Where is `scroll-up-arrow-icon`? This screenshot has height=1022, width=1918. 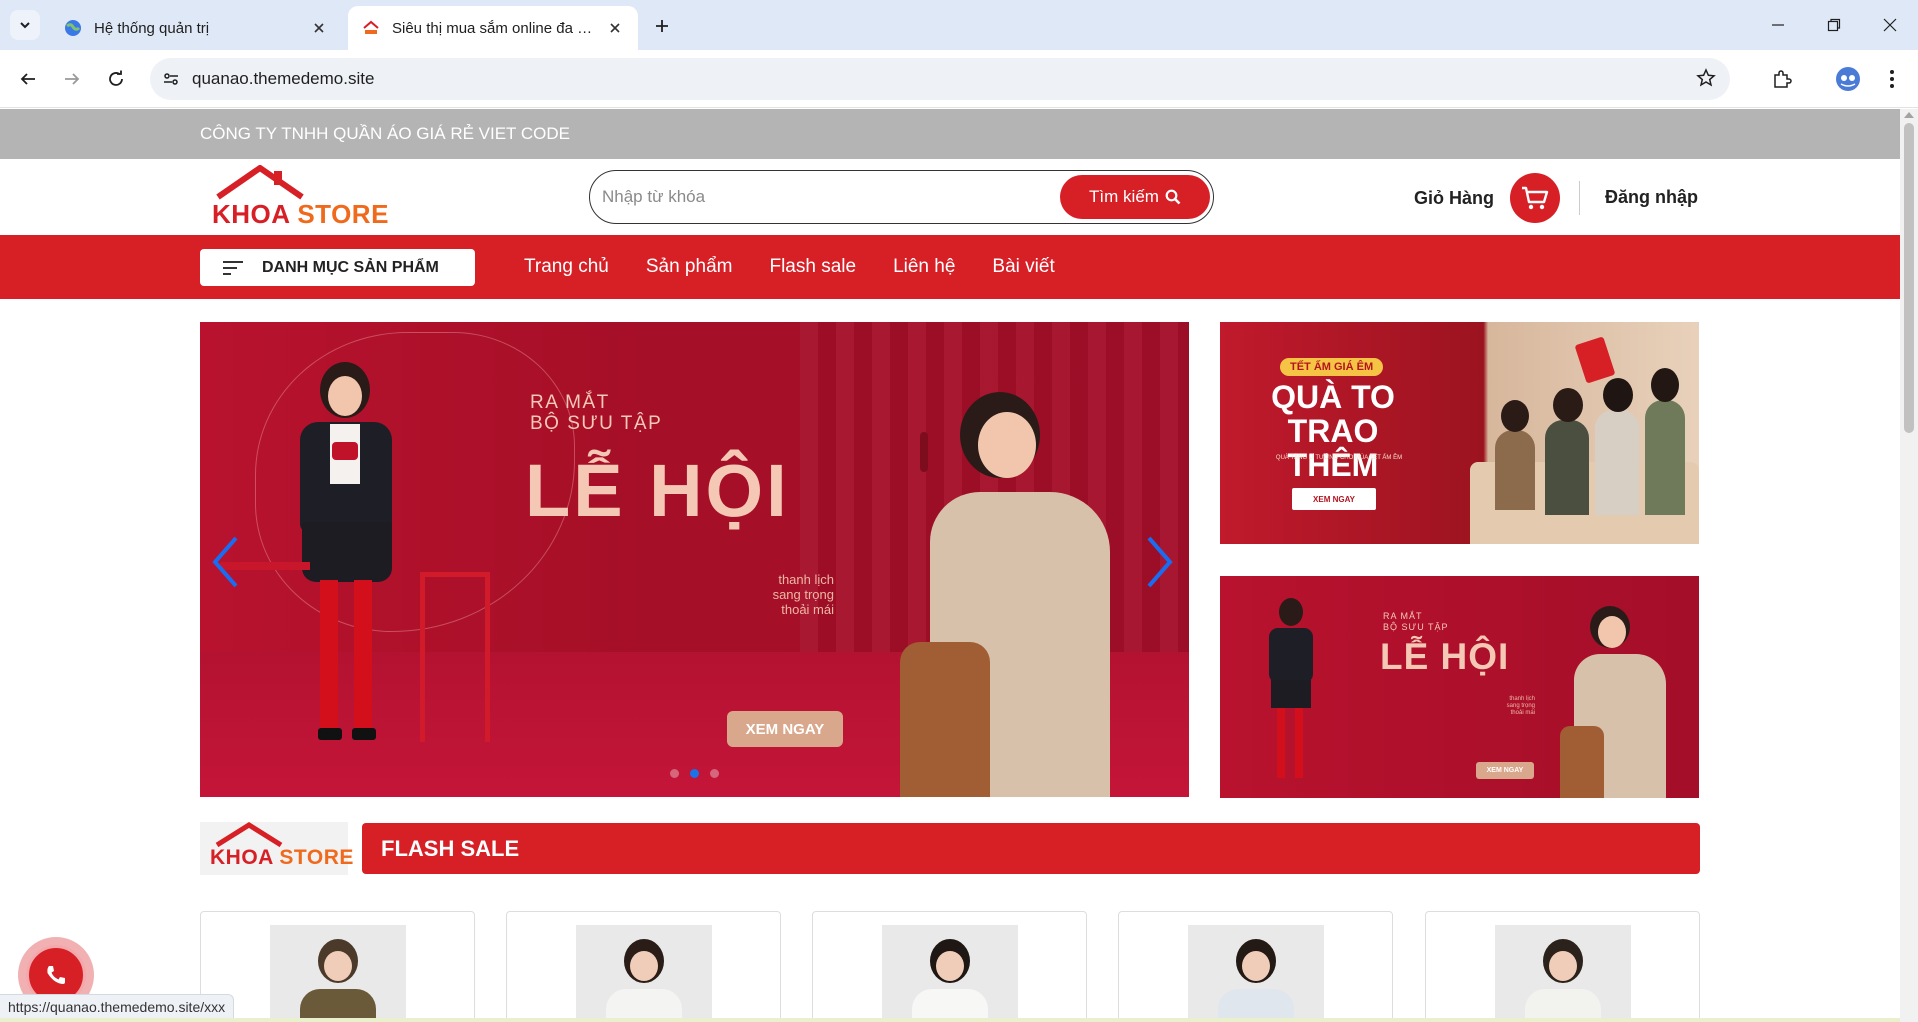 scroll-up-arrow-icon is located at coordinates (1909, 115).